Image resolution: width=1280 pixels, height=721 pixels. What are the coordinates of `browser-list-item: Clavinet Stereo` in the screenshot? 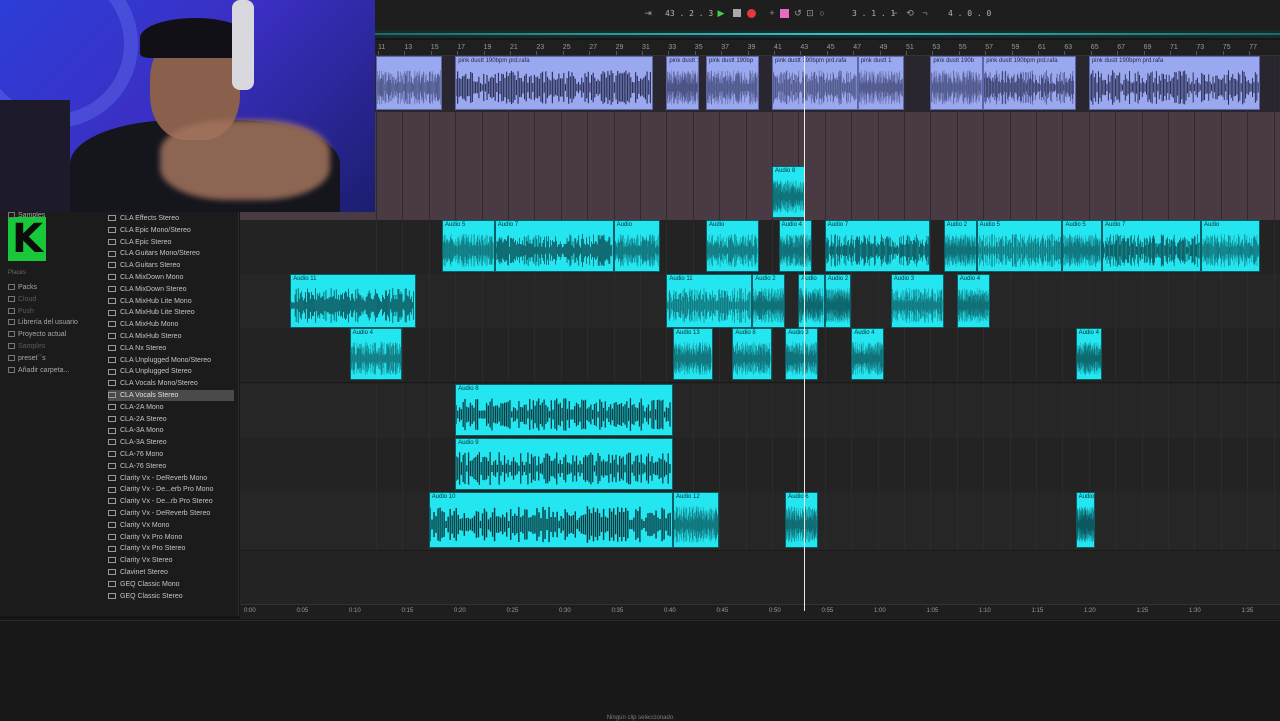 It's located at (171, 572).